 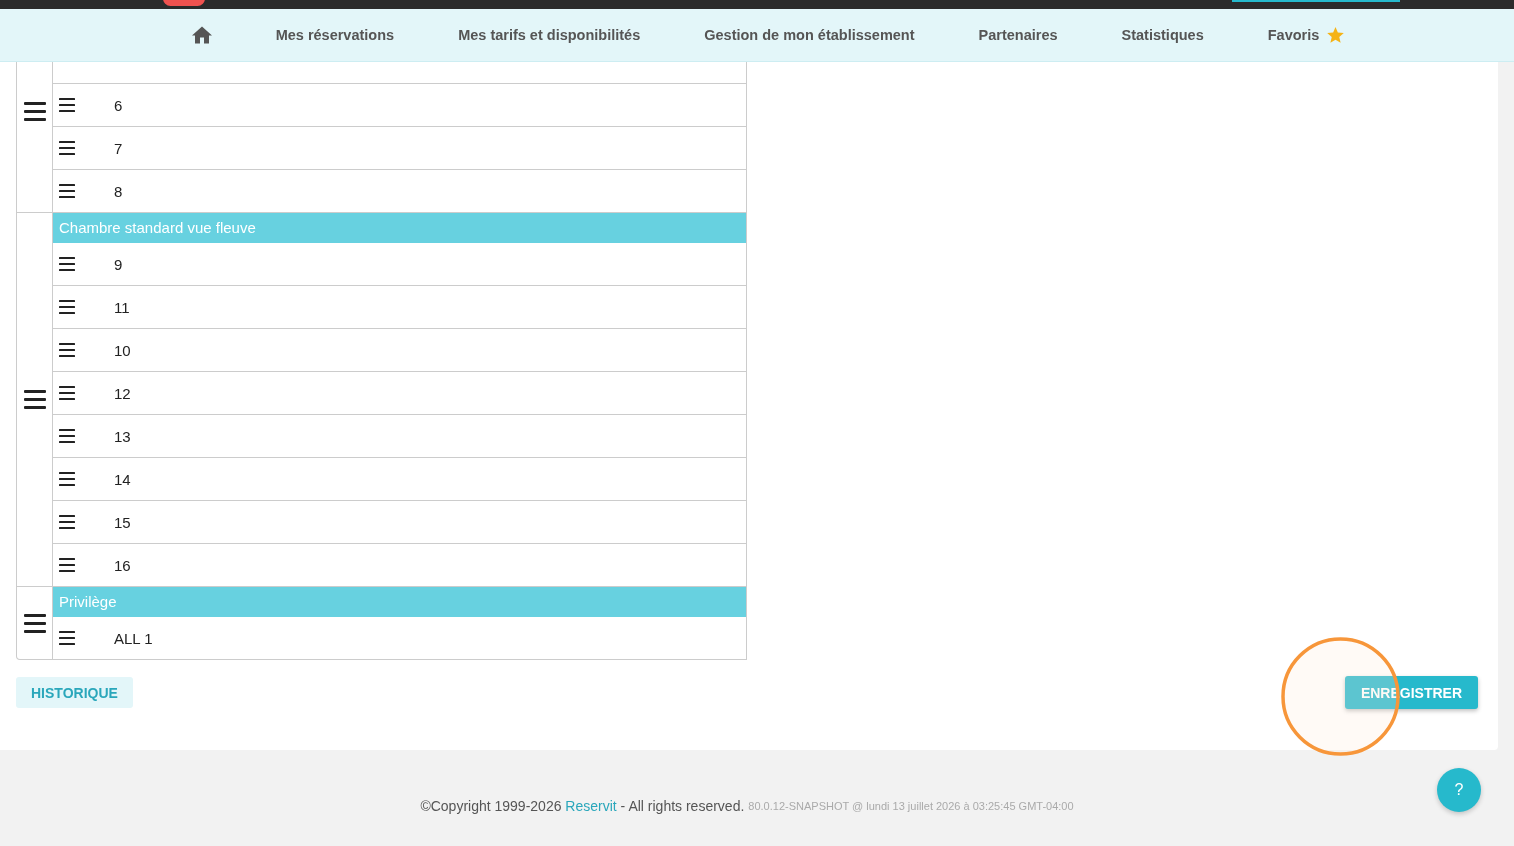 I want to click on nav-link: Mes réservations, so click(x=335, y=35).